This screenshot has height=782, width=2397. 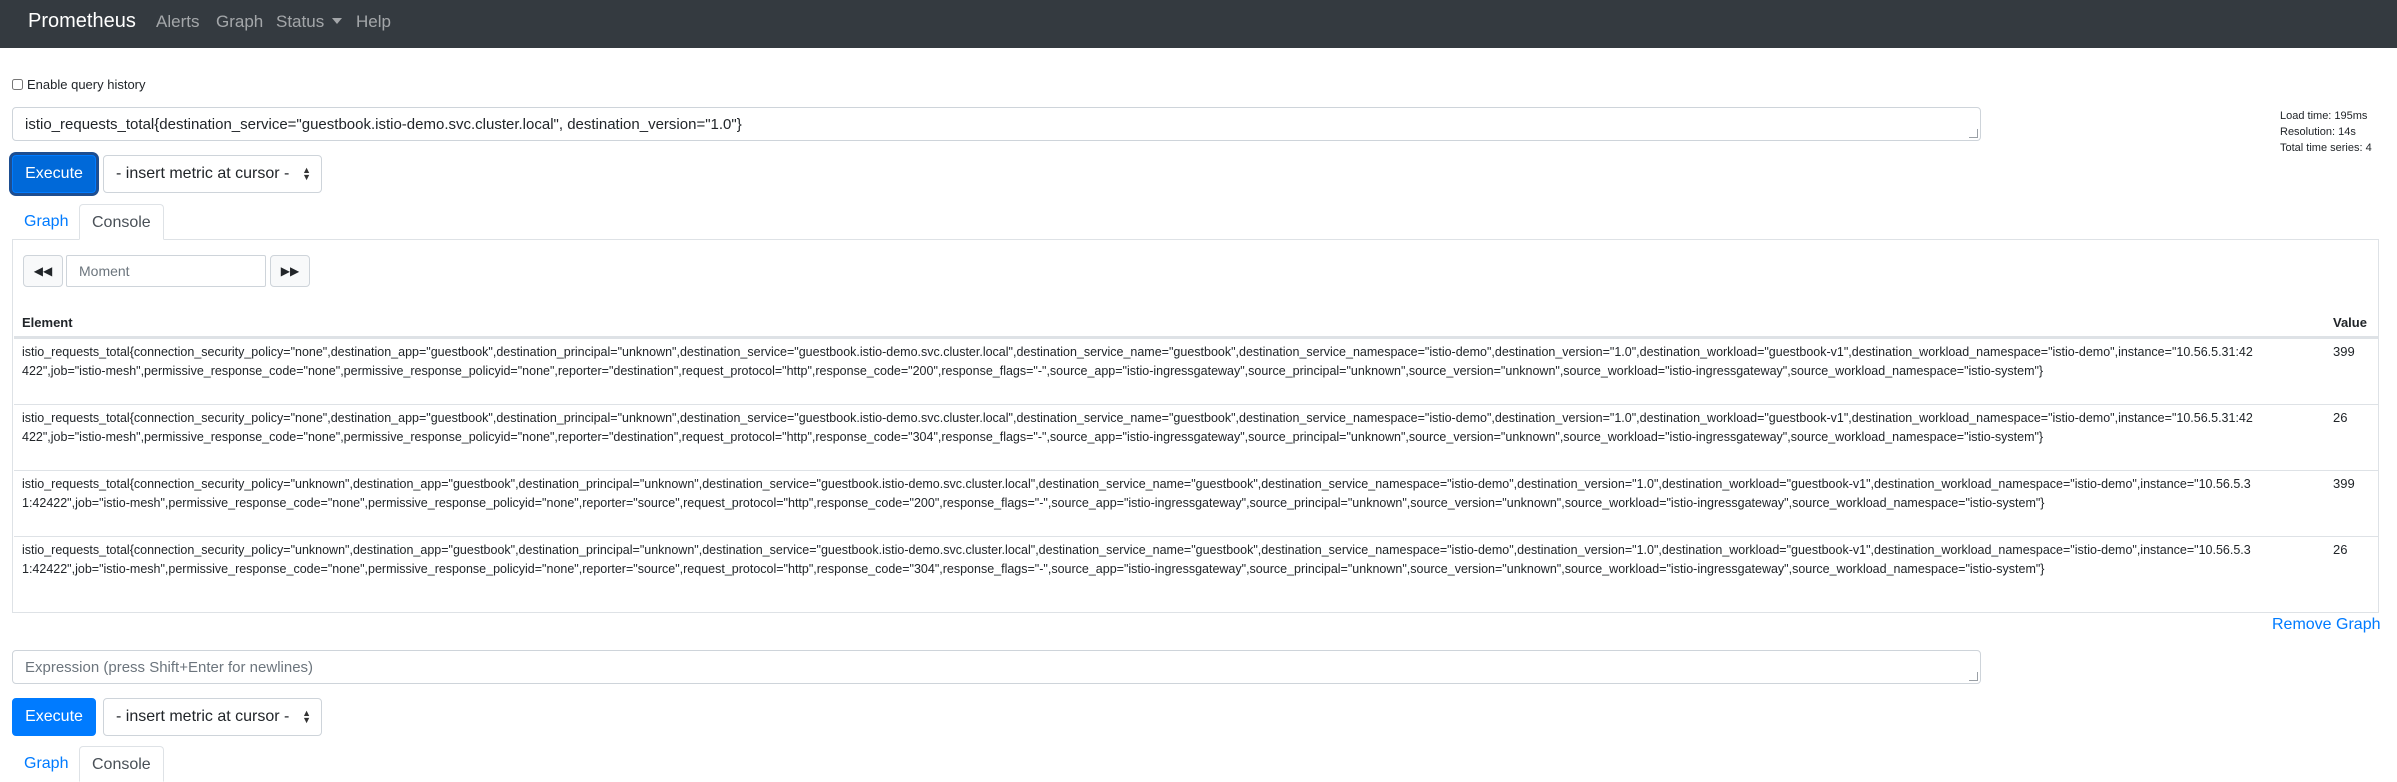 I want to click on execute-button-2: Execute, so click(x=54, y=717).